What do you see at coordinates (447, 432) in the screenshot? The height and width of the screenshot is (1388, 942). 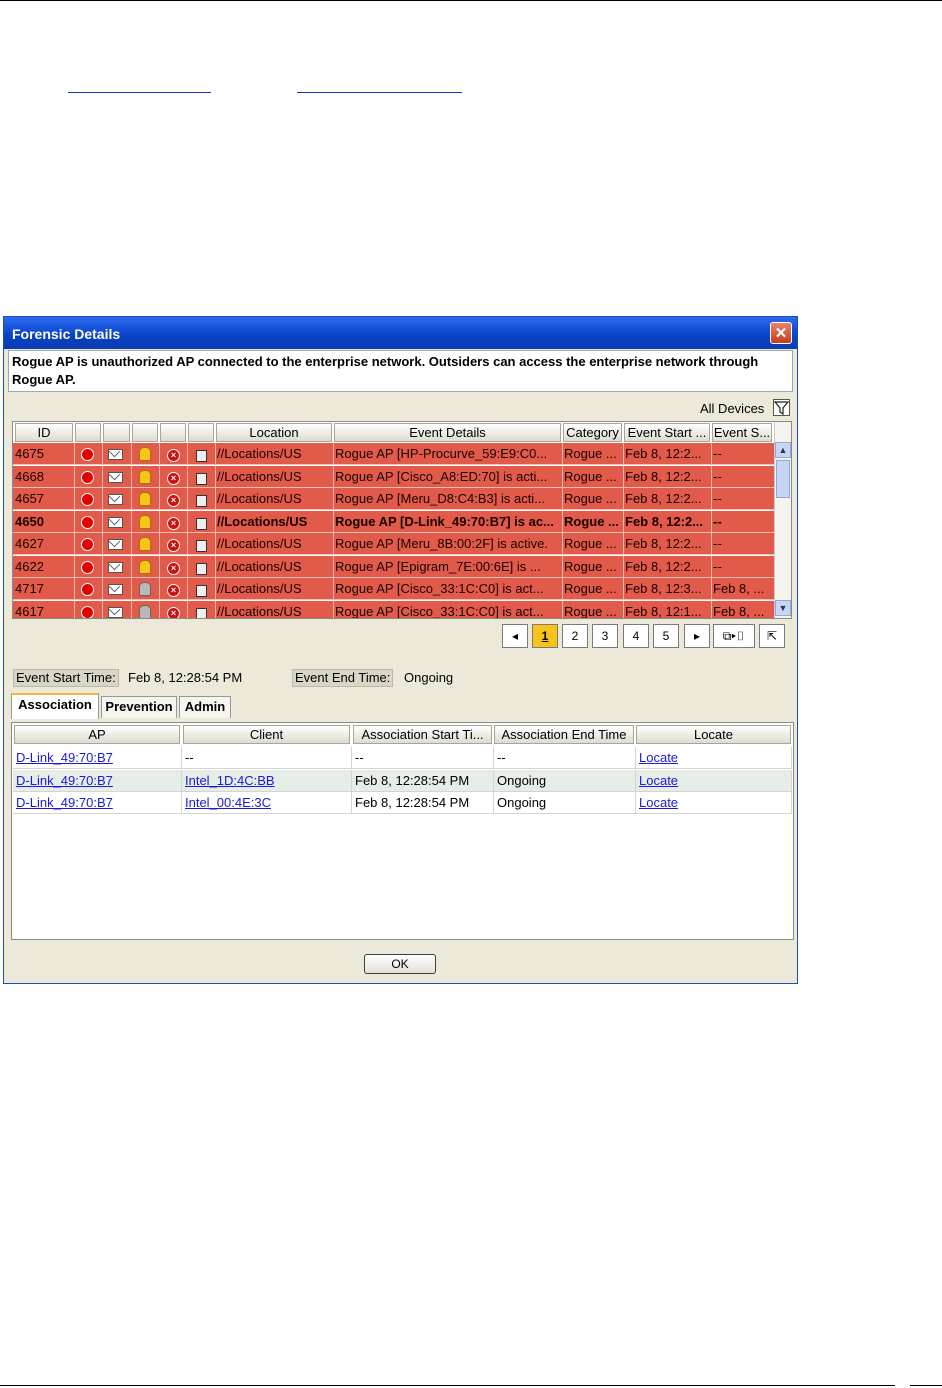 I see `col-header-event-details: Event Details` at bounding box center [447, 432].